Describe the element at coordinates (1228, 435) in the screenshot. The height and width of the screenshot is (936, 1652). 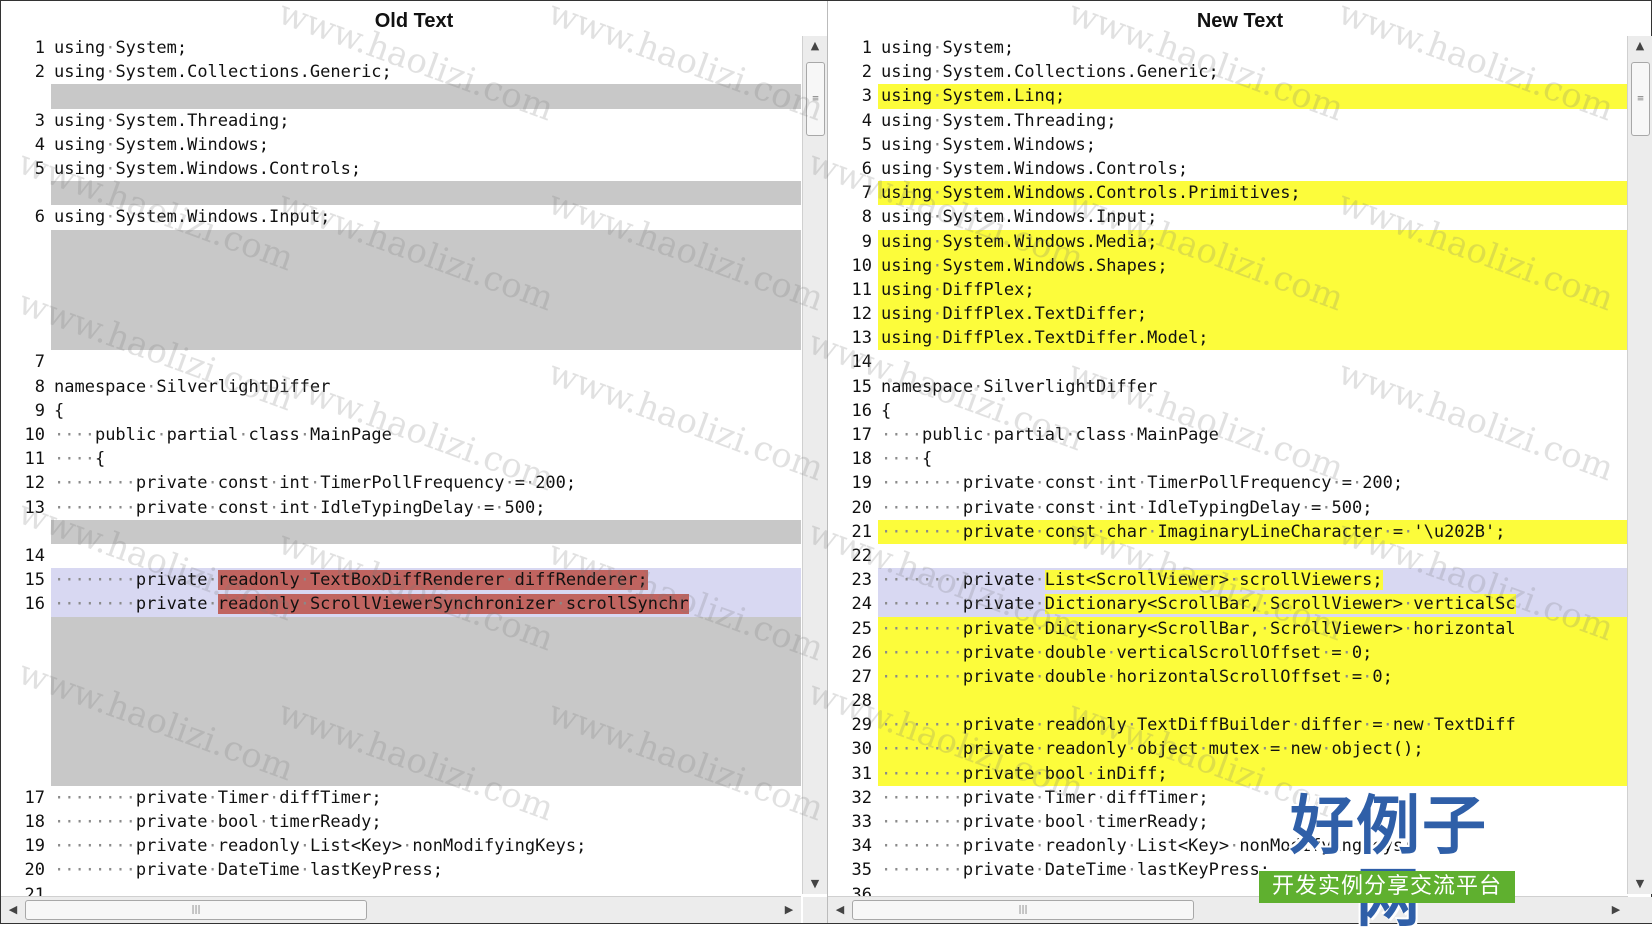
I see `diff-line: 17 ····public·partial·class·MainPage` at that location.